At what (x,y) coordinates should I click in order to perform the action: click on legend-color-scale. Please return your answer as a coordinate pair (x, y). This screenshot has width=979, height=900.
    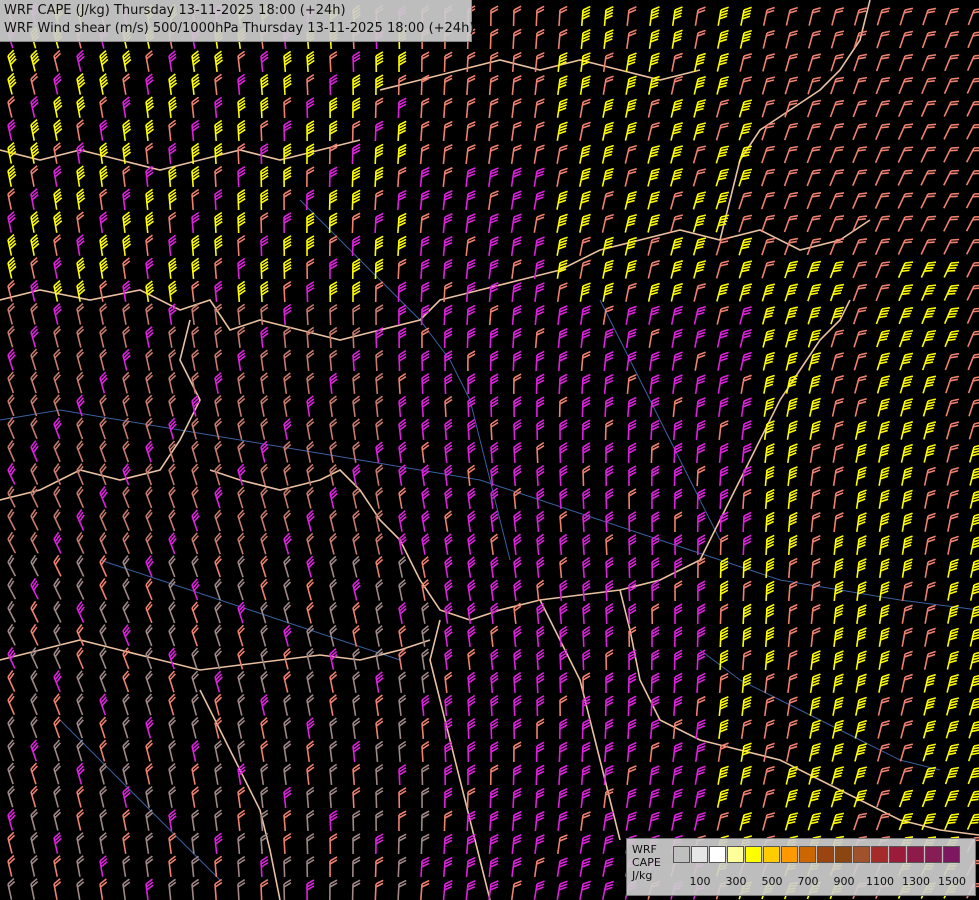
    Looking at the image, I should click on (817, 854).